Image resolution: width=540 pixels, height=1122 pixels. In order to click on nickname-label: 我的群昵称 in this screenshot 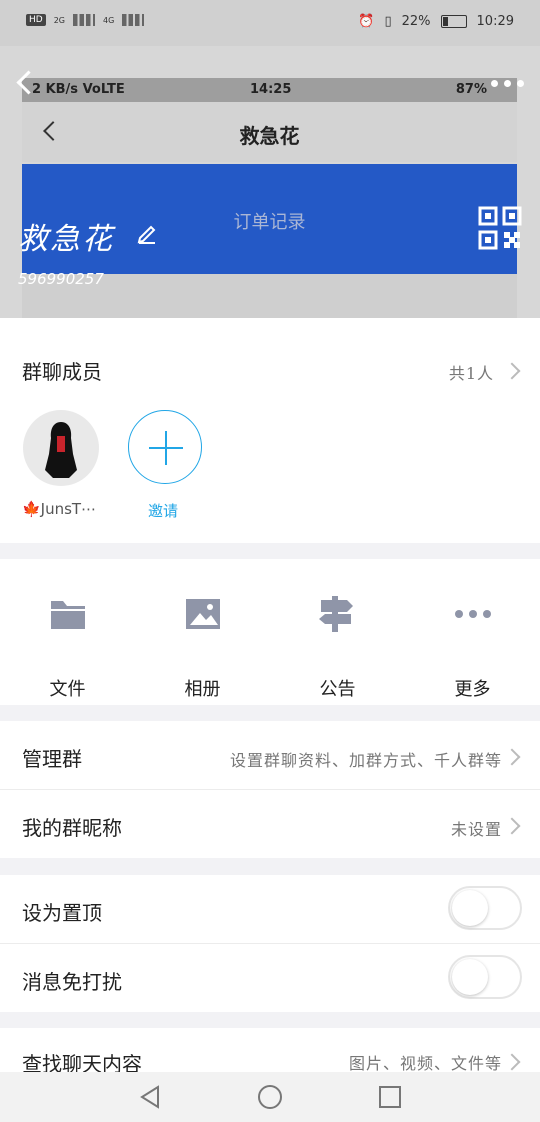, I will do `click(72, 828)`.